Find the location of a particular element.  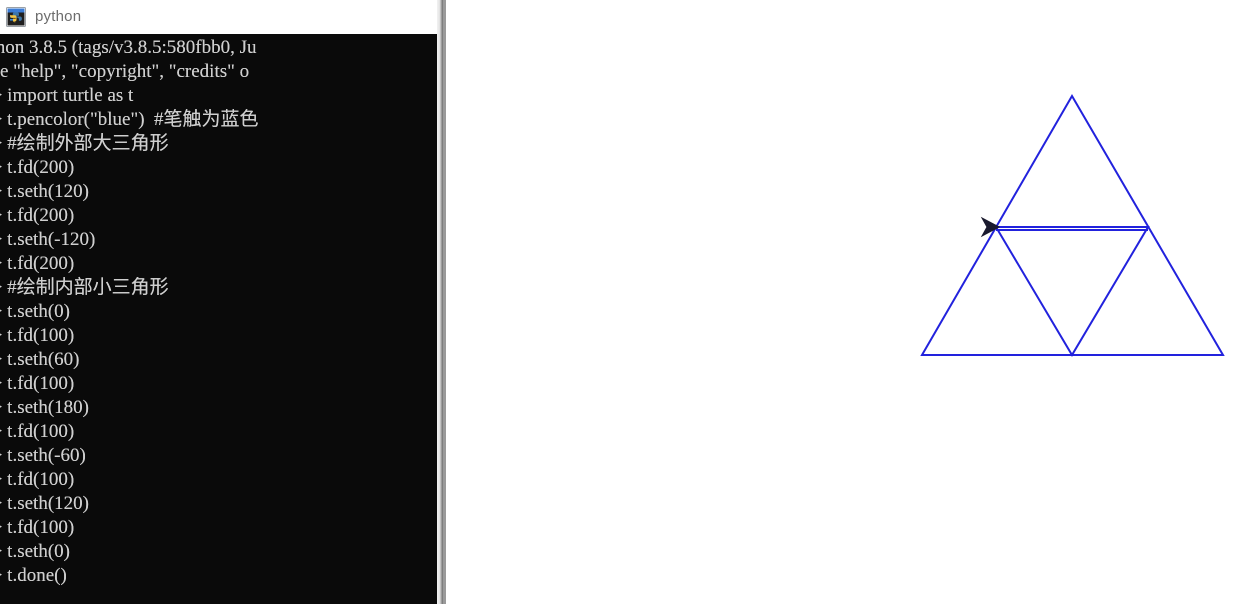

console-line: >> t.seth(-120) is located at coordinates (48, 239).